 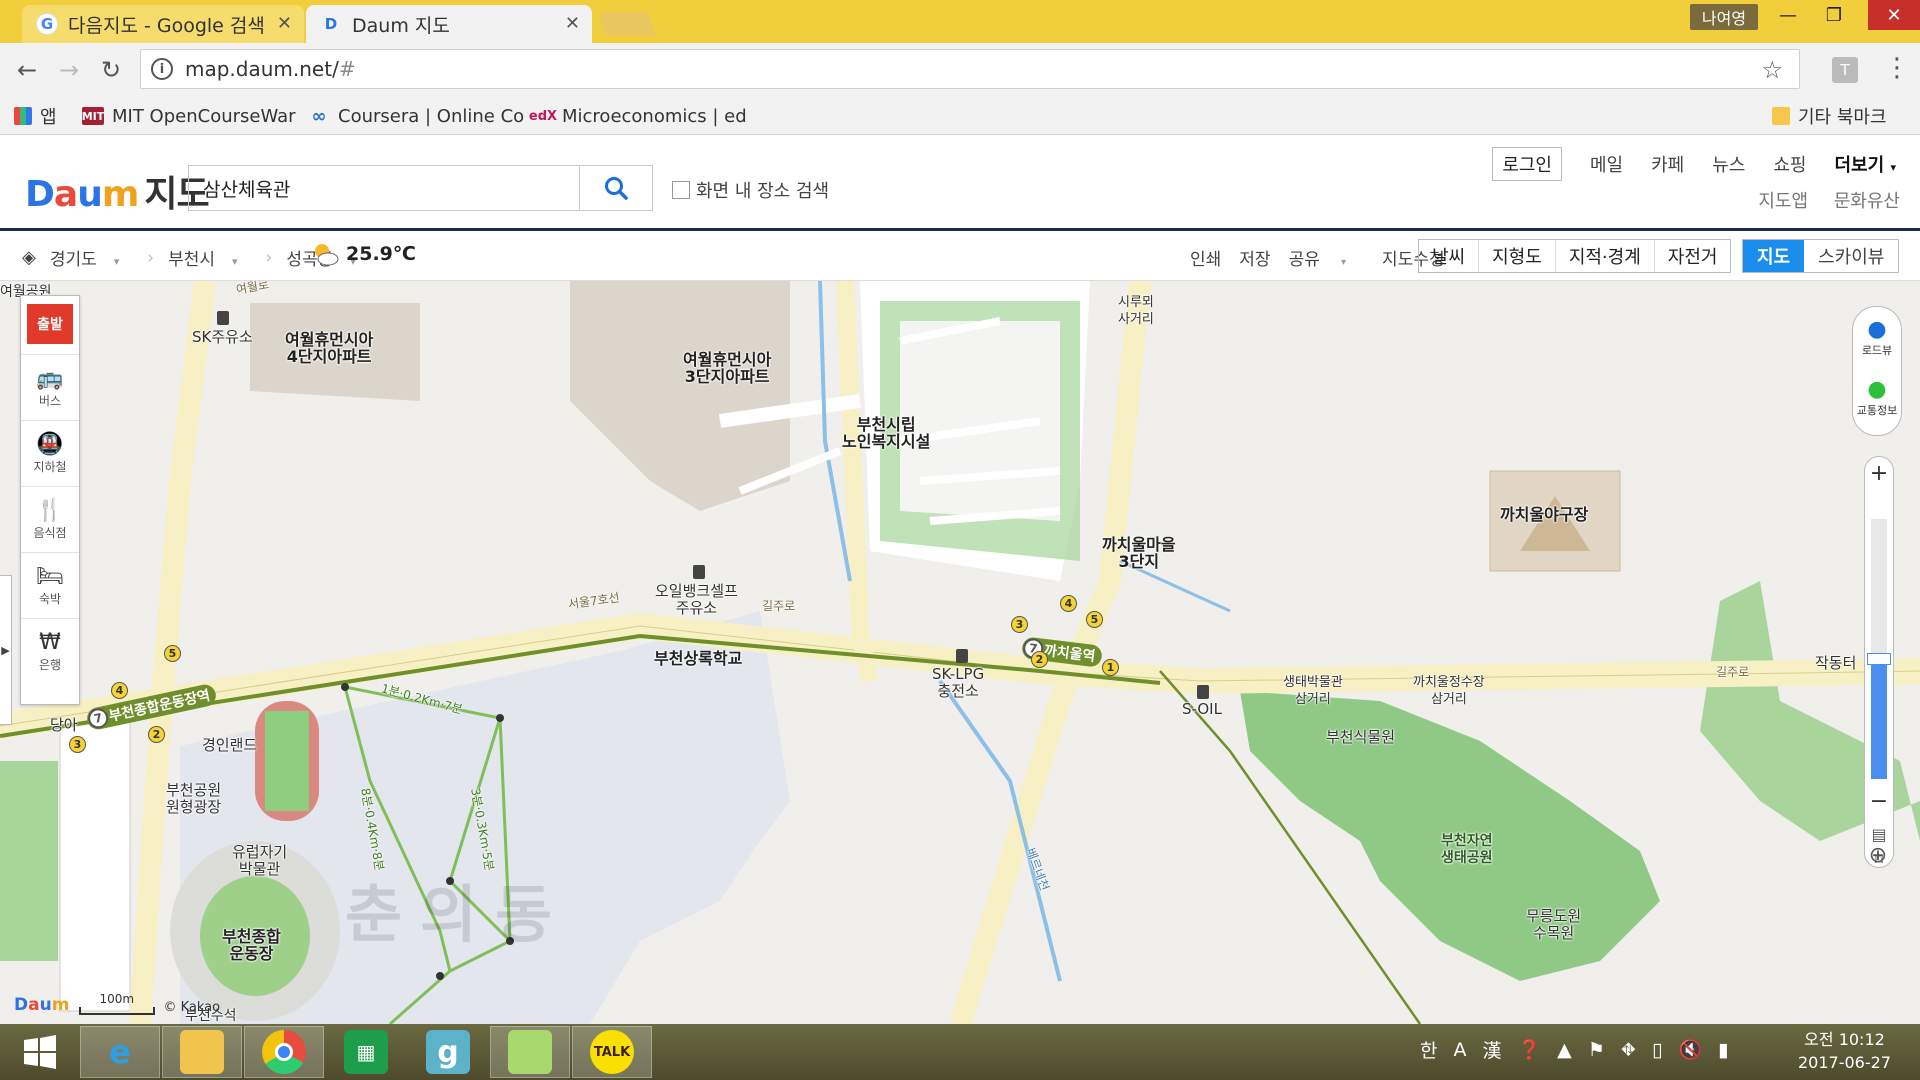 What do you see at coordinates (202, 1052) in the screenshot?
I see `taskbar-explorer` at bounding box center [202, 1052].